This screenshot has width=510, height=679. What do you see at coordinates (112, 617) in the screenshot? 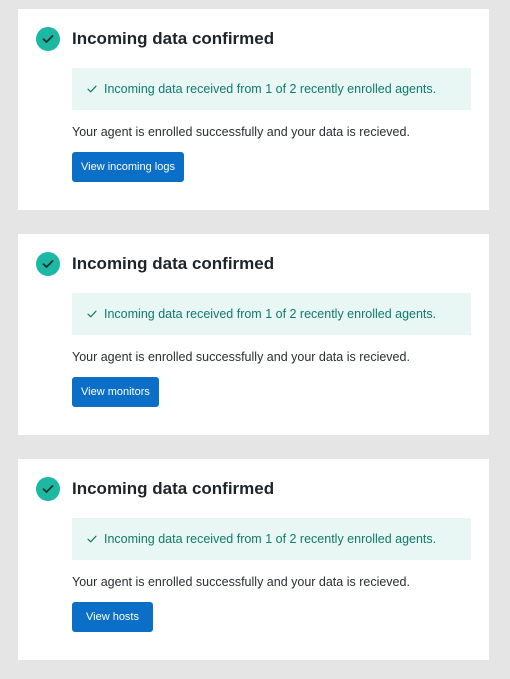
I see `view-hosts-button: View hosts` at bounding box center [112, 617].